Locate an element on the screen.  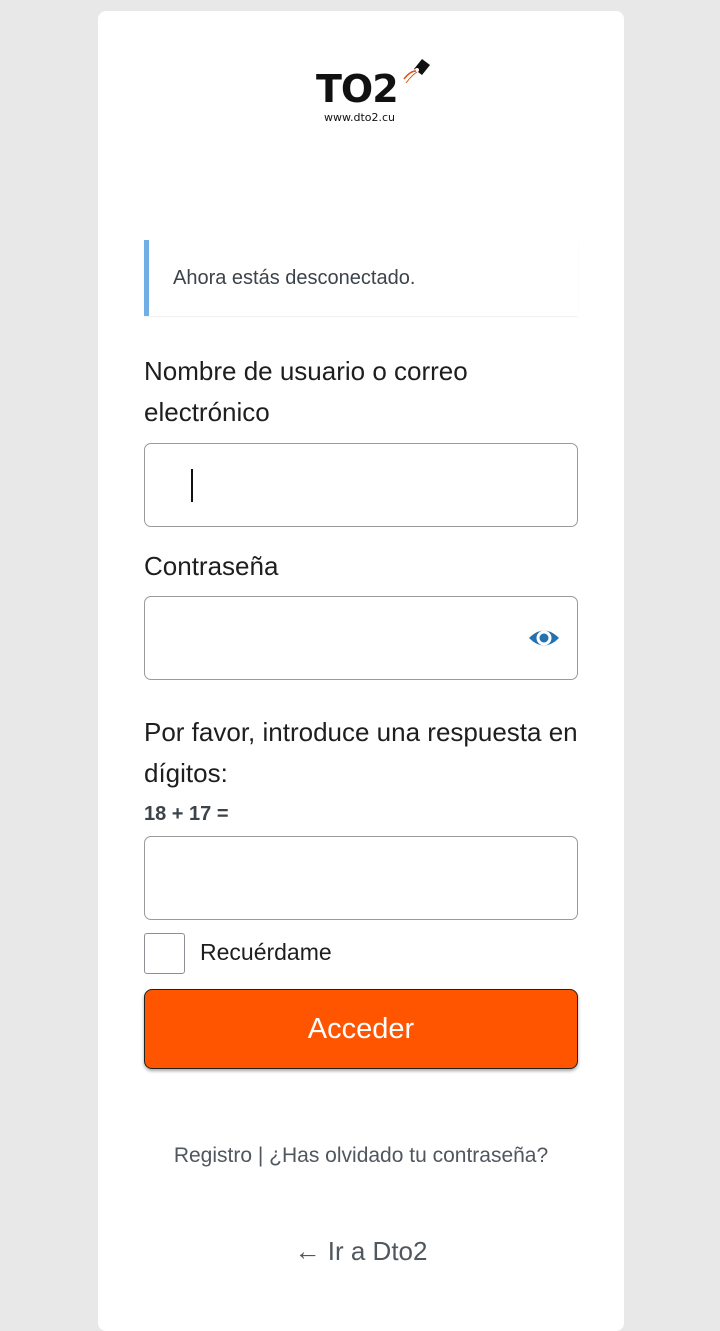
eye-icon is located at coordinates (544, 638).